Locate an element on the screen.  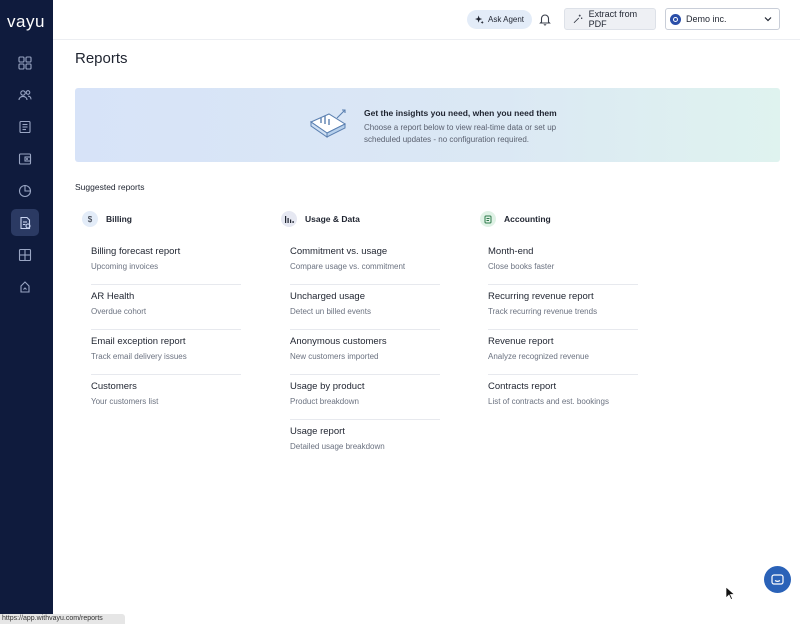
report-title: Billing forecast report is located at coordinates (136, 251).